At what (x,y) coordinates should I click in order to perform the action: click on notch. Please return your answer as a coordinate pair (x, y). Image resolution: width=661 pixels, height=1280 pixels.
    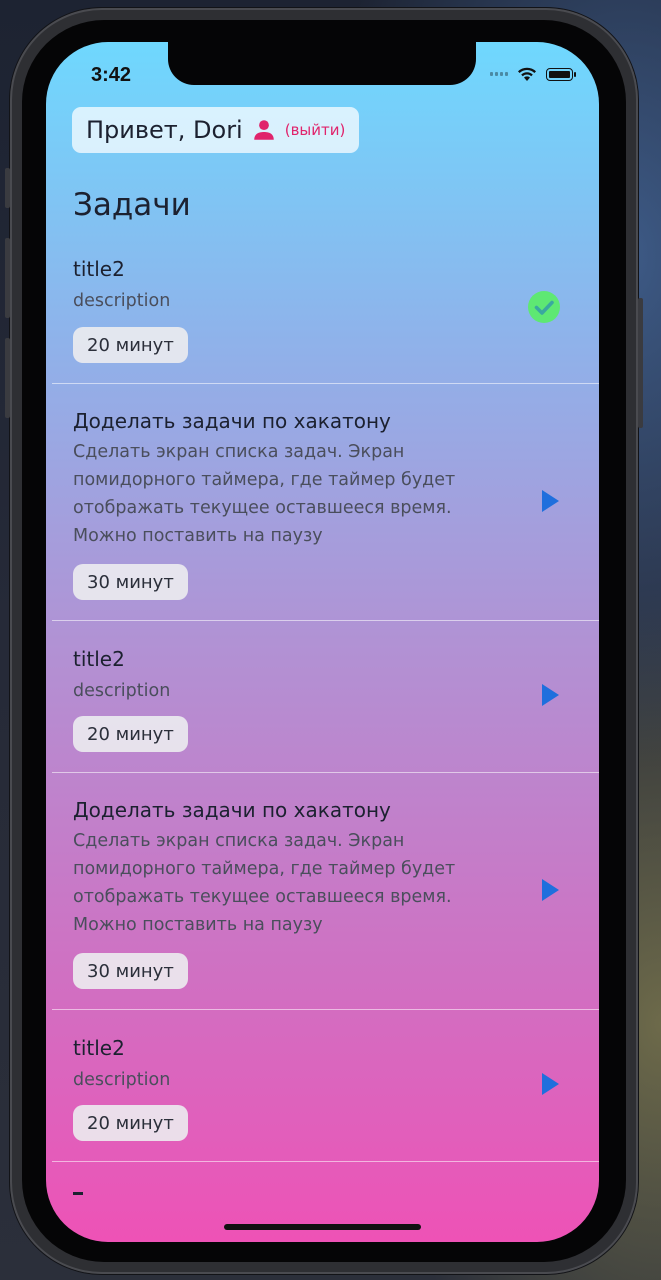
    Looking at the image, I should click on (322, 63).